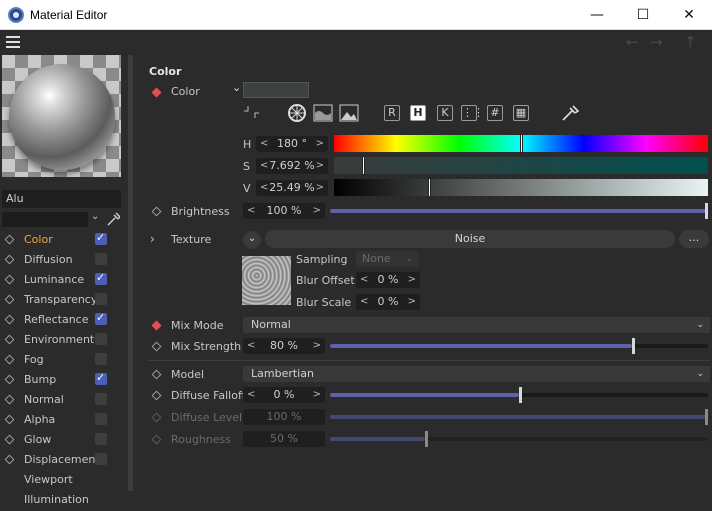  Describe the element at coordinates (236, 87) in the screenshot. I see `color-expand-icon: ⌄` at that location.